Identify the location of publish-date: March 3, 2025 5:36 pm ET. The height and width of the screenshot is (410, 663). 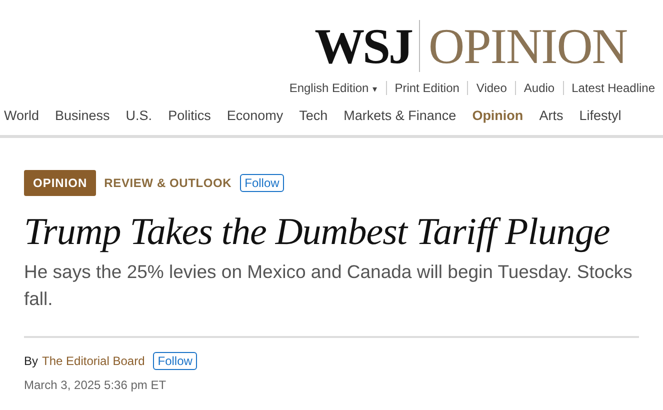
(96, 385).